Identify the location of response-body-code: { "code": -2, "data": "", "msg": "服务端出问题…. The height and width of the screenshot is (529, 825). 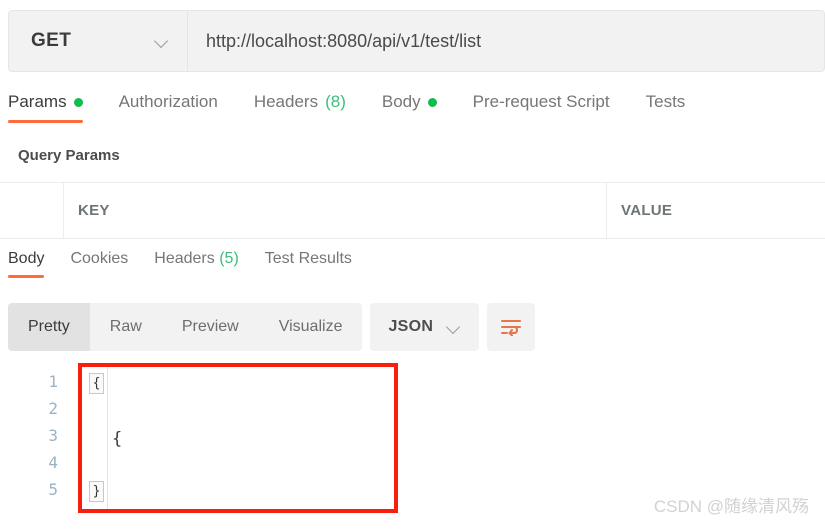
(234, 450).